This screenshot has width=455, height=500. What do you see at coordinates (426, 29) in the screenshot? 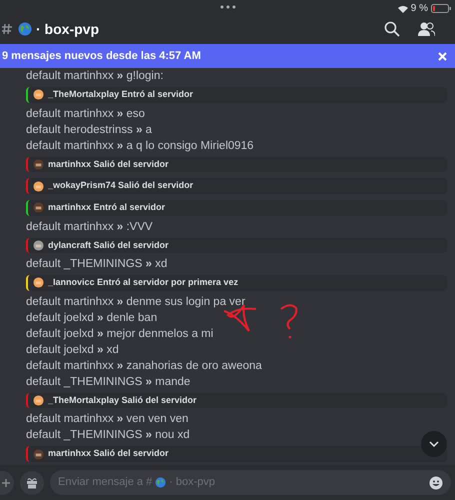
I see `members-icon` at bounding box center [426, 29].